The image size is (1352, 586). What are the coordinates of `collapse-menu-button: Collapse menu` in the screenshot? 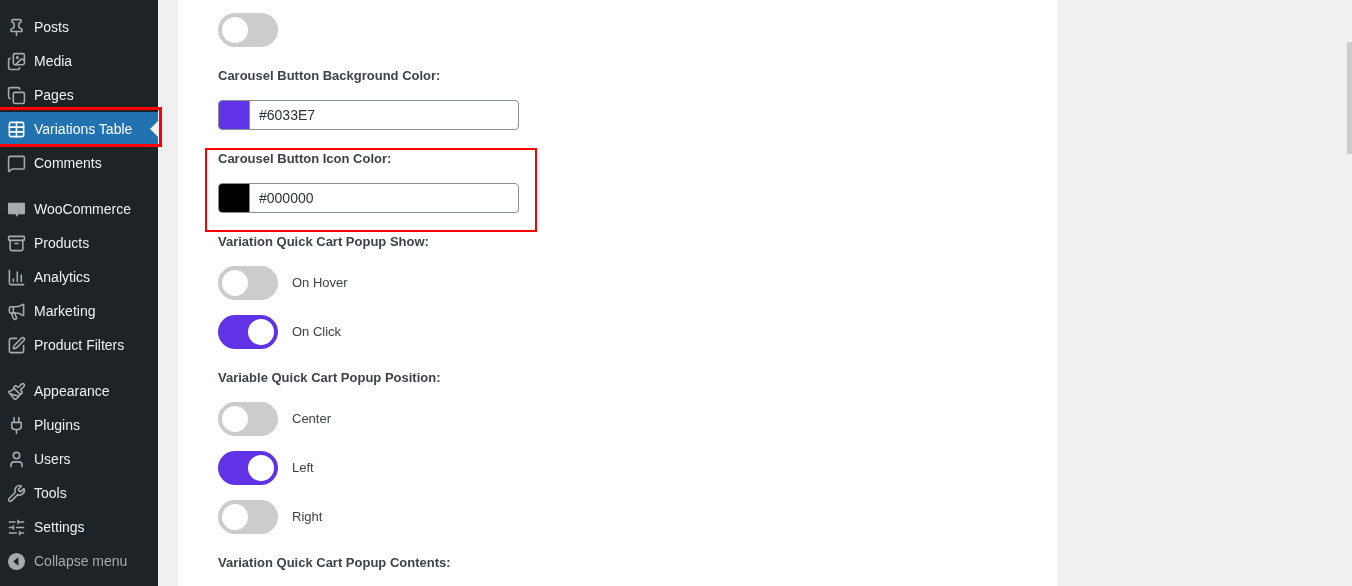 It's located at (79, 561).